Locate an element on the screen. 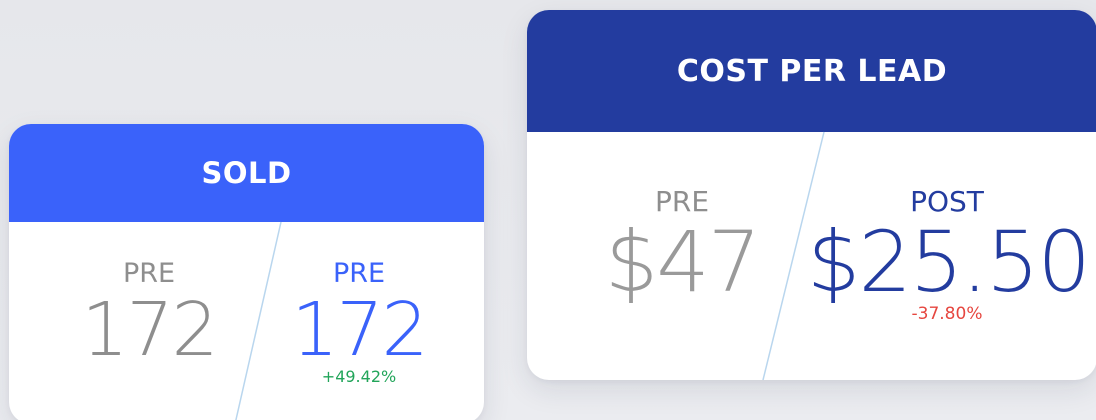 This screenshot has height=420, width=1096. cost-per-lead-post-label: POST is located at coordinates (947, 201).